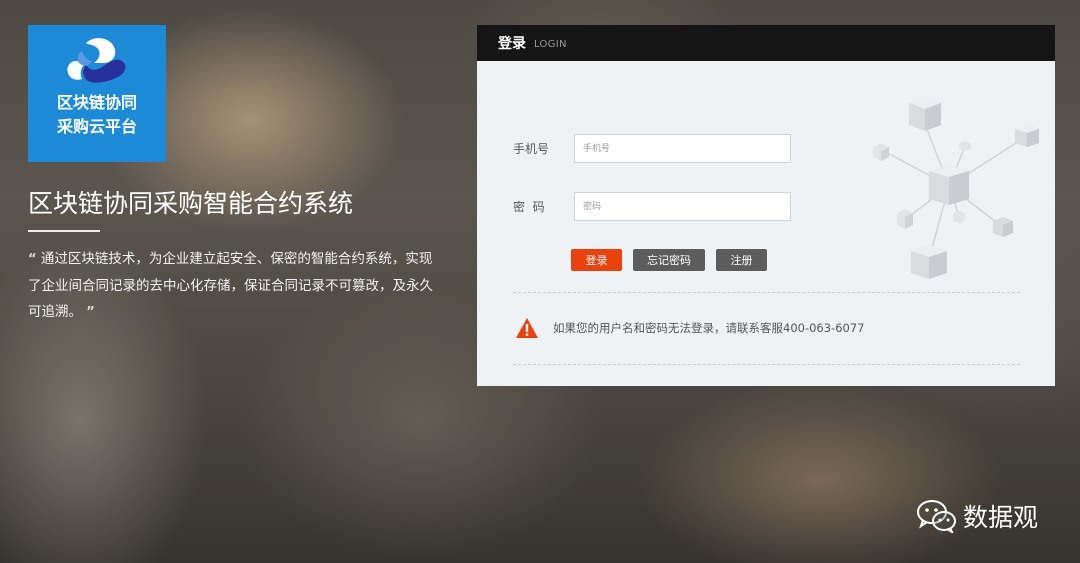 This screenshot has height=563, width=1080. Describe the element at coordinates (529, 207) in the screenshot. I see `password-label: 密 码` at that location.